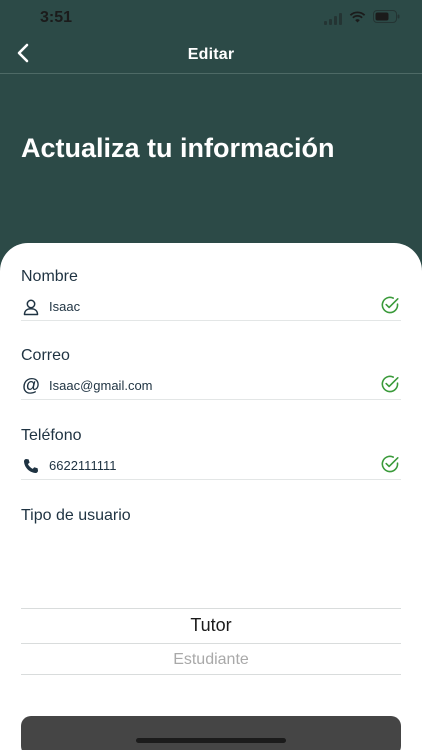  What do you see at coordinates (214, 465) in the screenshot?
I see `phone-value: 6622111111` at bounding box center [214, 465].